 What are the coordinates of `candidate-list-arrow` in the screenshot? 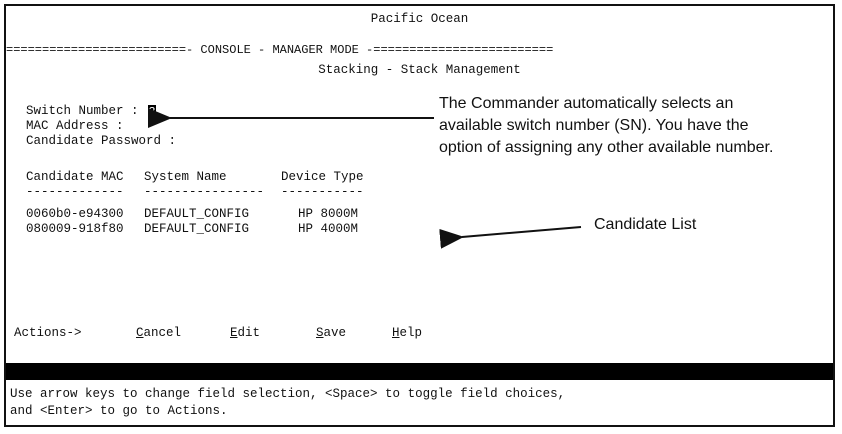 It's located at (510, 237).